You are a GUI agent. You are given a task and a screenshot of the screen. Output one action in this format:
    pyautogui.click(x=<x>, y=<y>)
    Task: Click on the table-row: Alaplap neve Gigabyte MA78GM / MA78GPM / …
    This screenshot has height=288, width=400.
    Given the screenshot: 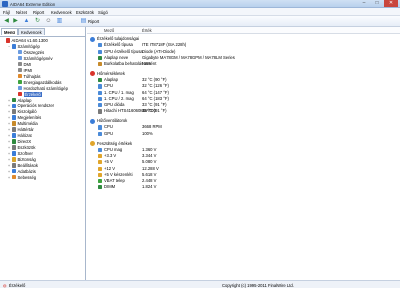 What is the action you would take?
    pyautogui.click(x=243, y=58)
    